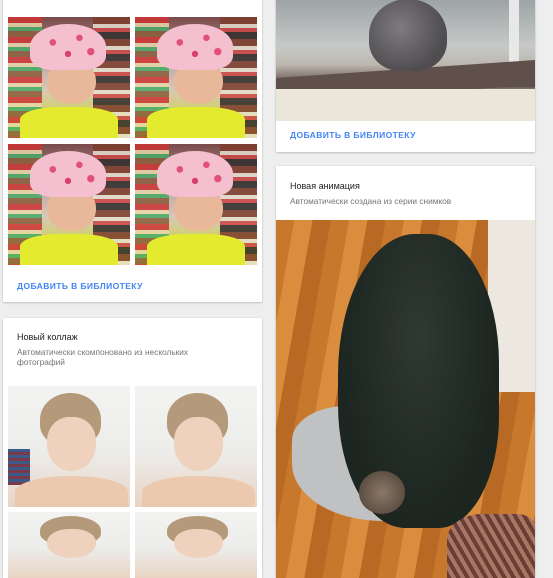  Describe the element at coordinates (371, 201) in the screenshot. I see `card-subtitle: Автоматически создана из серии снимков` at that location.